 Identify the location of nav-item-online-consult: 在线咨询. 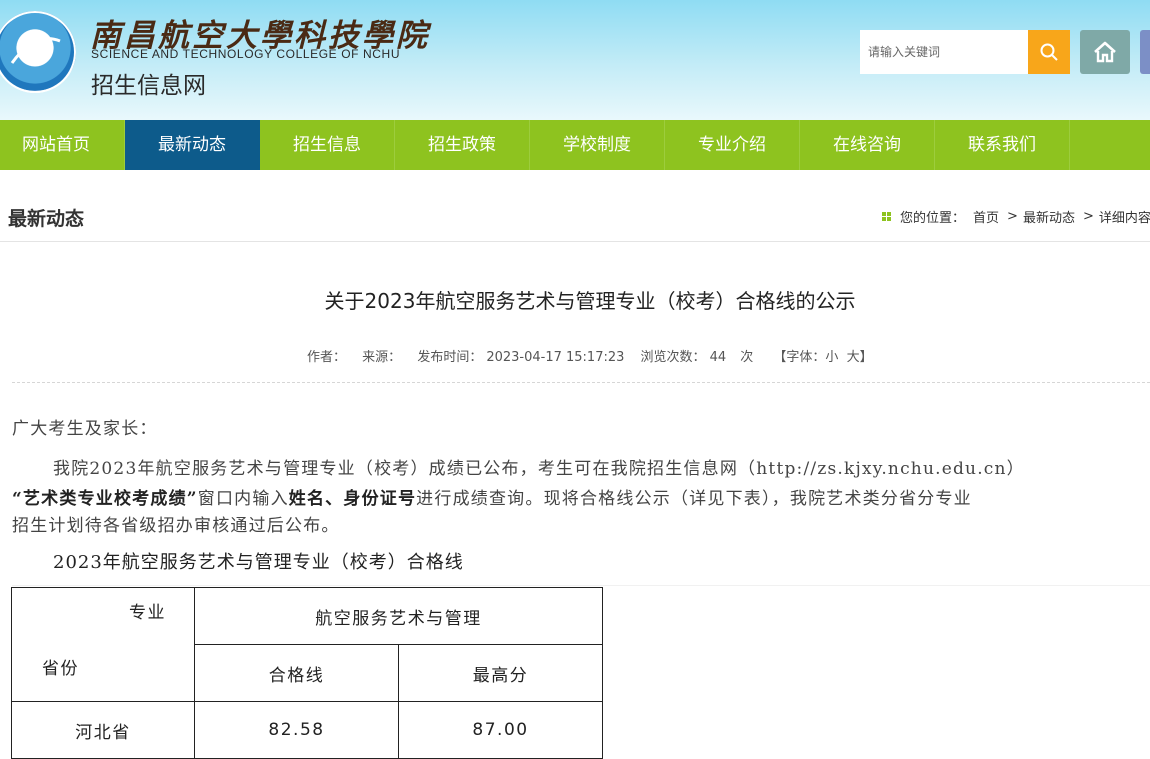
(867, 145).